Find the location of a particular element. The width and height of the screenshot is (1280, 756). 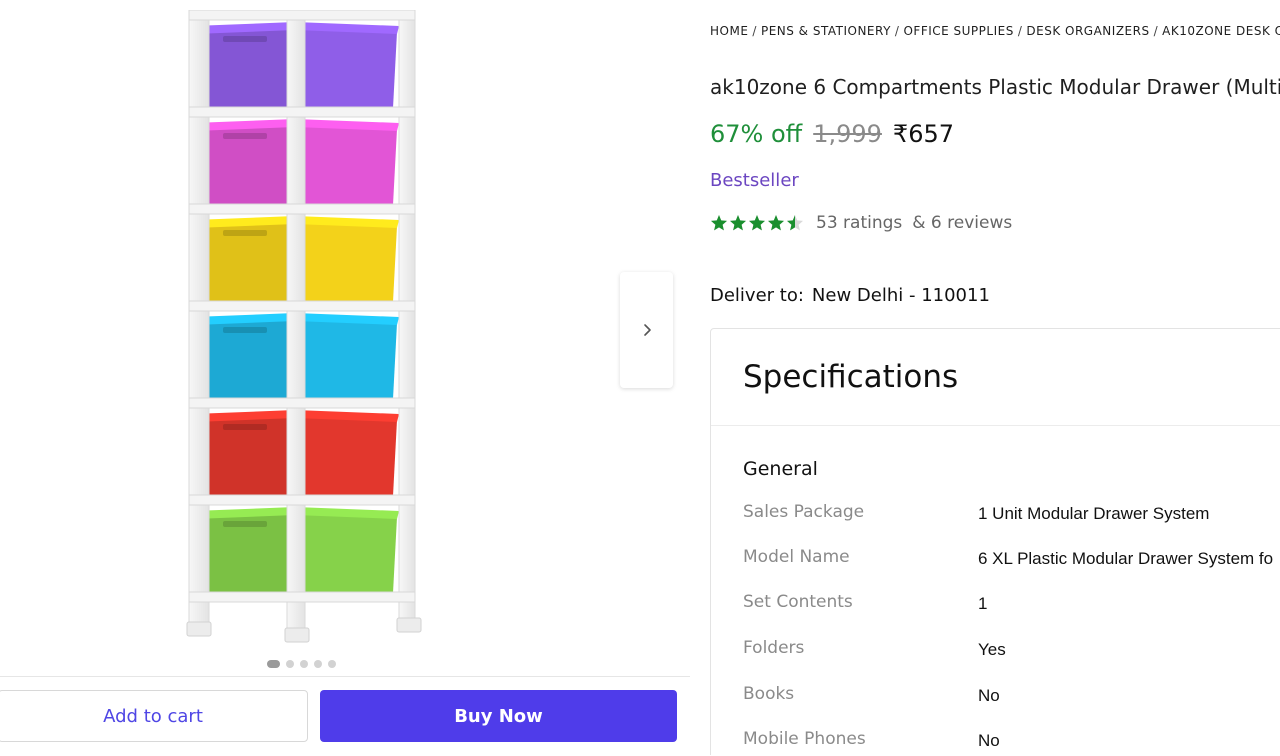

spec-value: 1 is located at coordinates (983, 603).